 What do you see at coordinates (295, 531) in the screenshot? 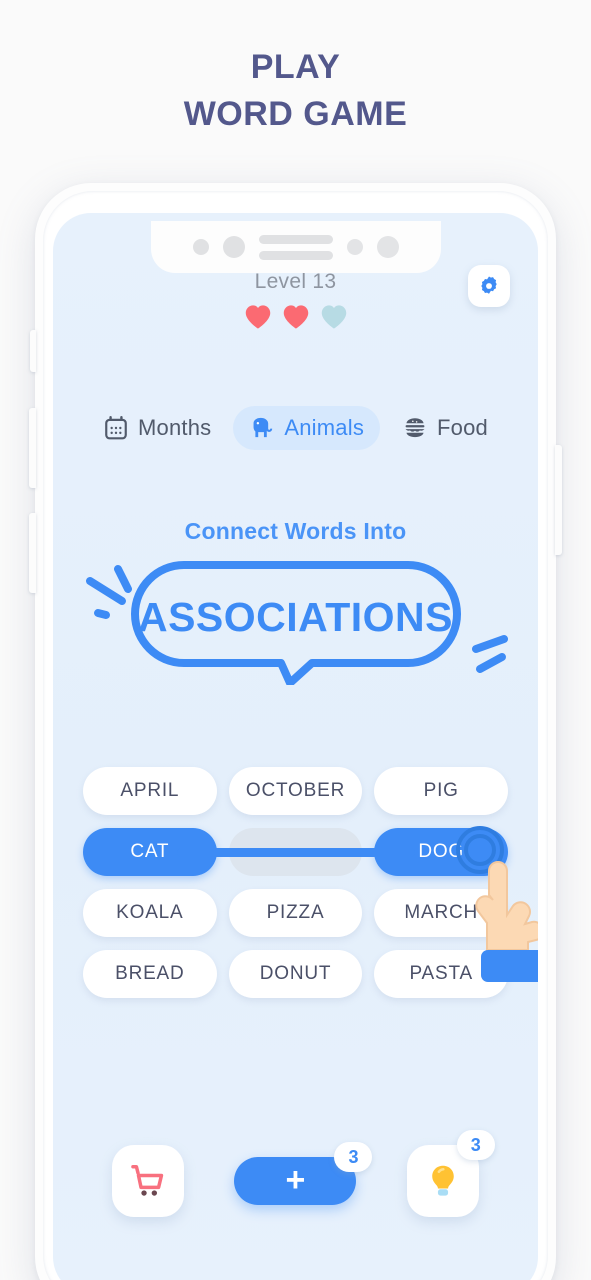
I see `banner-subtitle: Connect Words Into` at bounding box center [295, 531].